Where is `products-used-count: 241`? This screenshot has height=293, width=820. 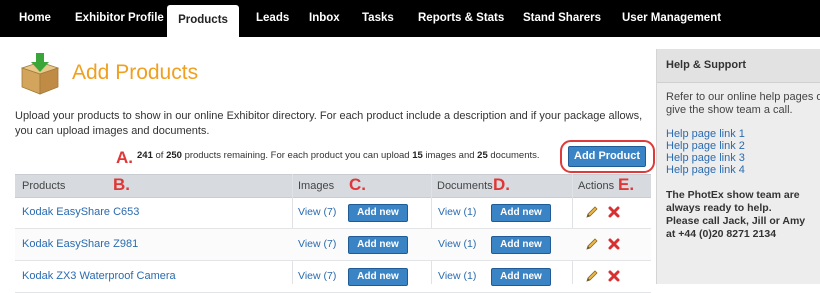
products-used-count: 241 is located at coordinates (145, 155).